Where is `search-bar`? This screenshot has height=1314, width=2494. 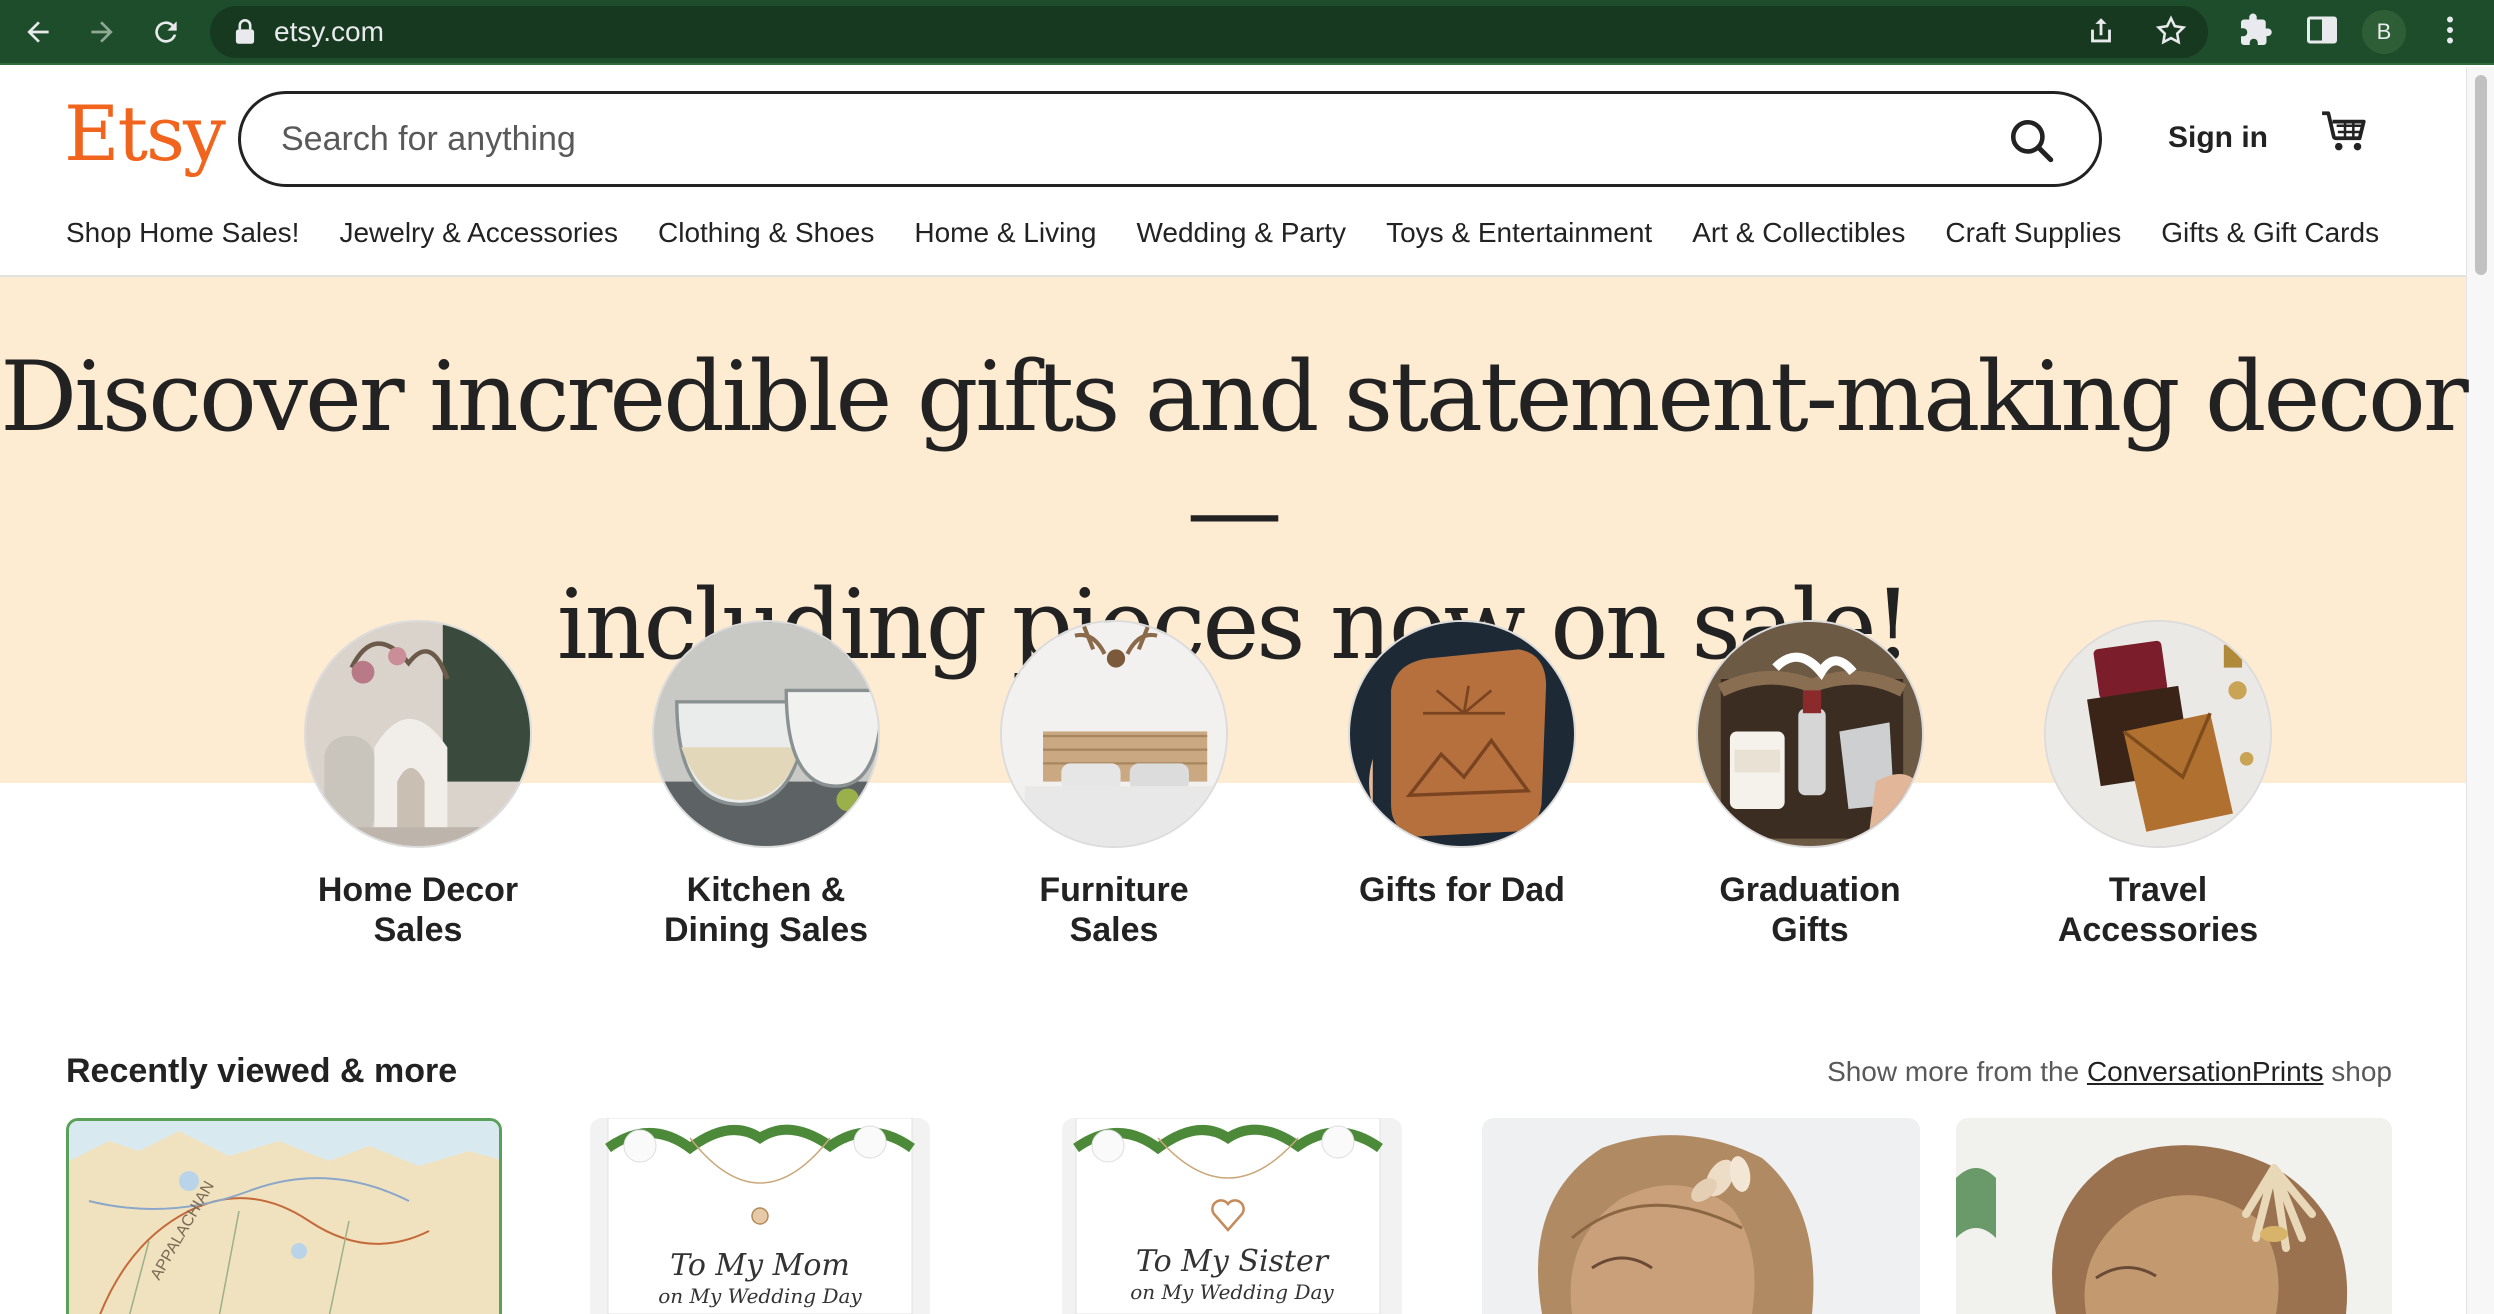 search-bar is located at coordinates (1170, 139).